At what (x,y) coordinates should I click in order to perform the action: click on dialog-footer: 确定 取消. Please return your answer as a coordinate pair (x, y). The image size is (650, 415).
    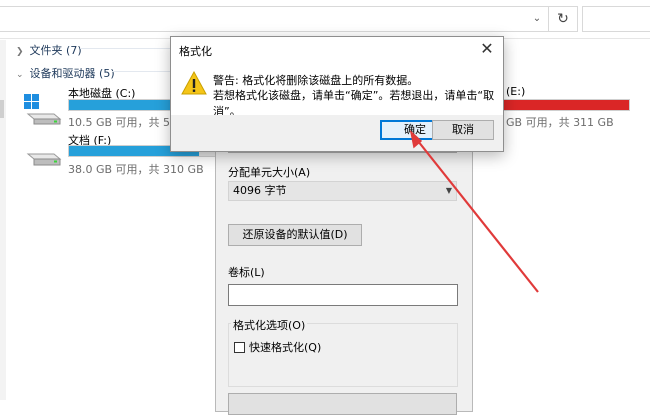
    Looking at the image, I should click on (337, 133).